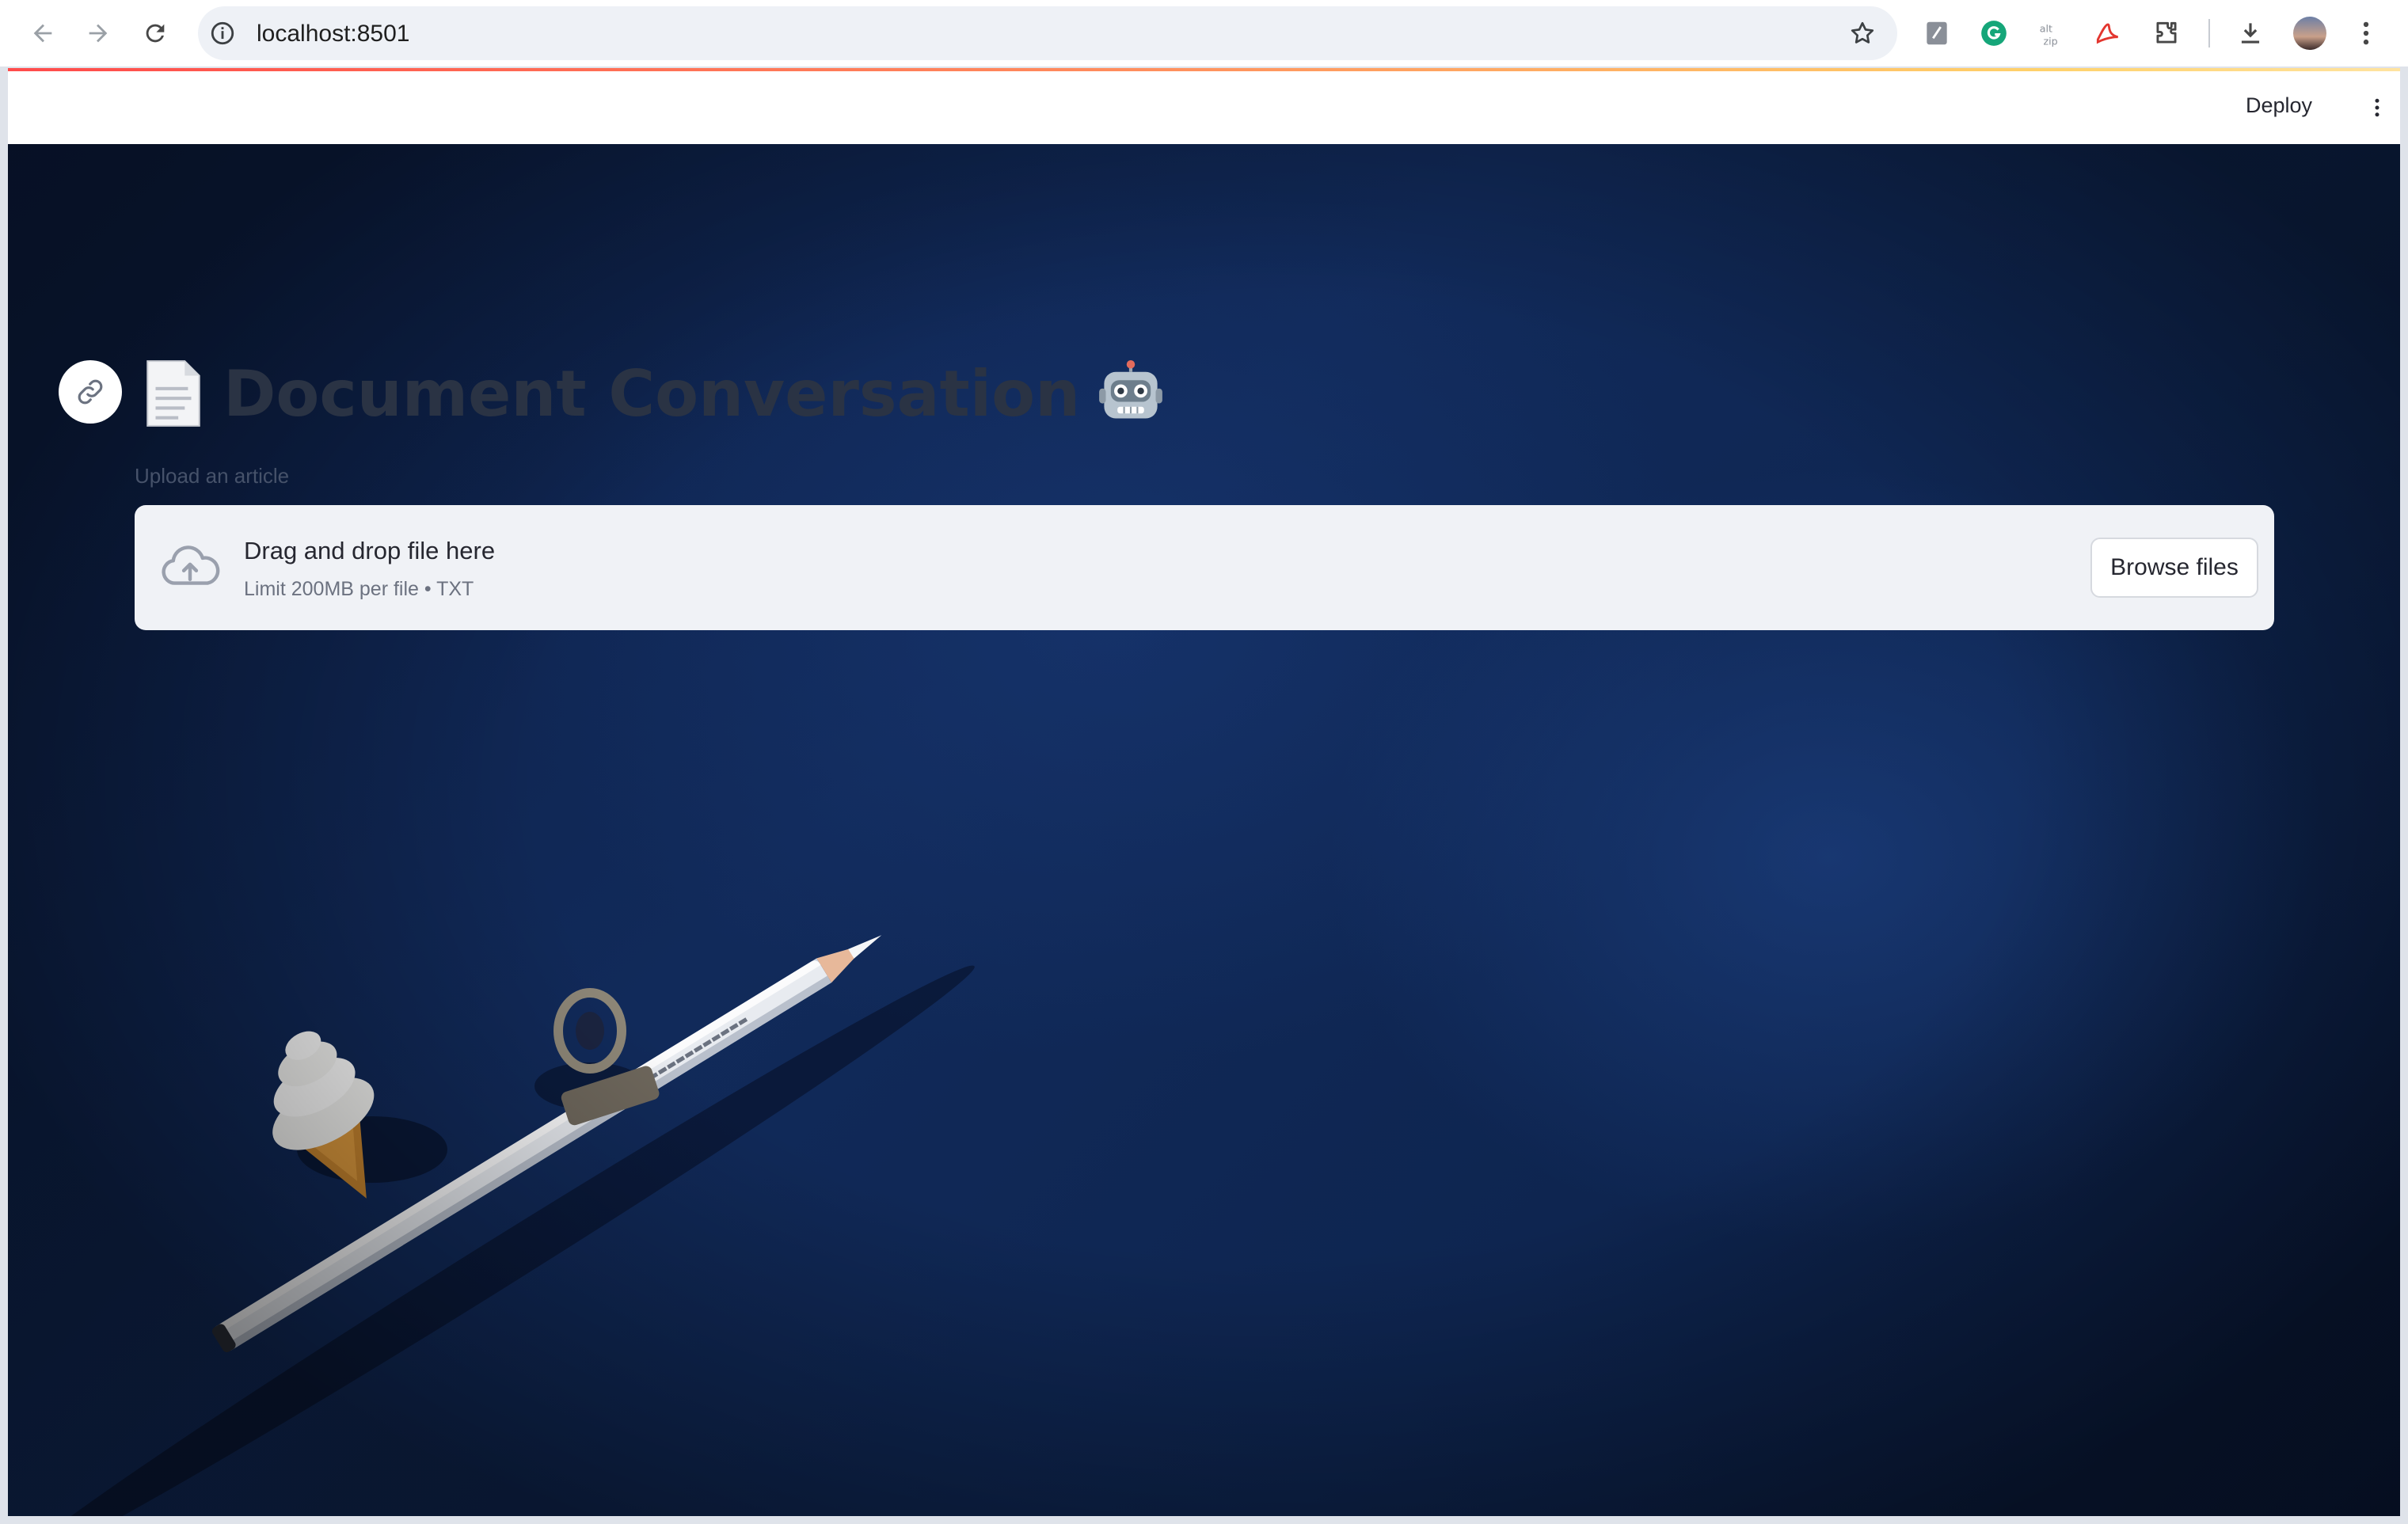 This screenshot has height=1524, width=2408. I want to click on cloud-upload-icon, so click(191, 565).